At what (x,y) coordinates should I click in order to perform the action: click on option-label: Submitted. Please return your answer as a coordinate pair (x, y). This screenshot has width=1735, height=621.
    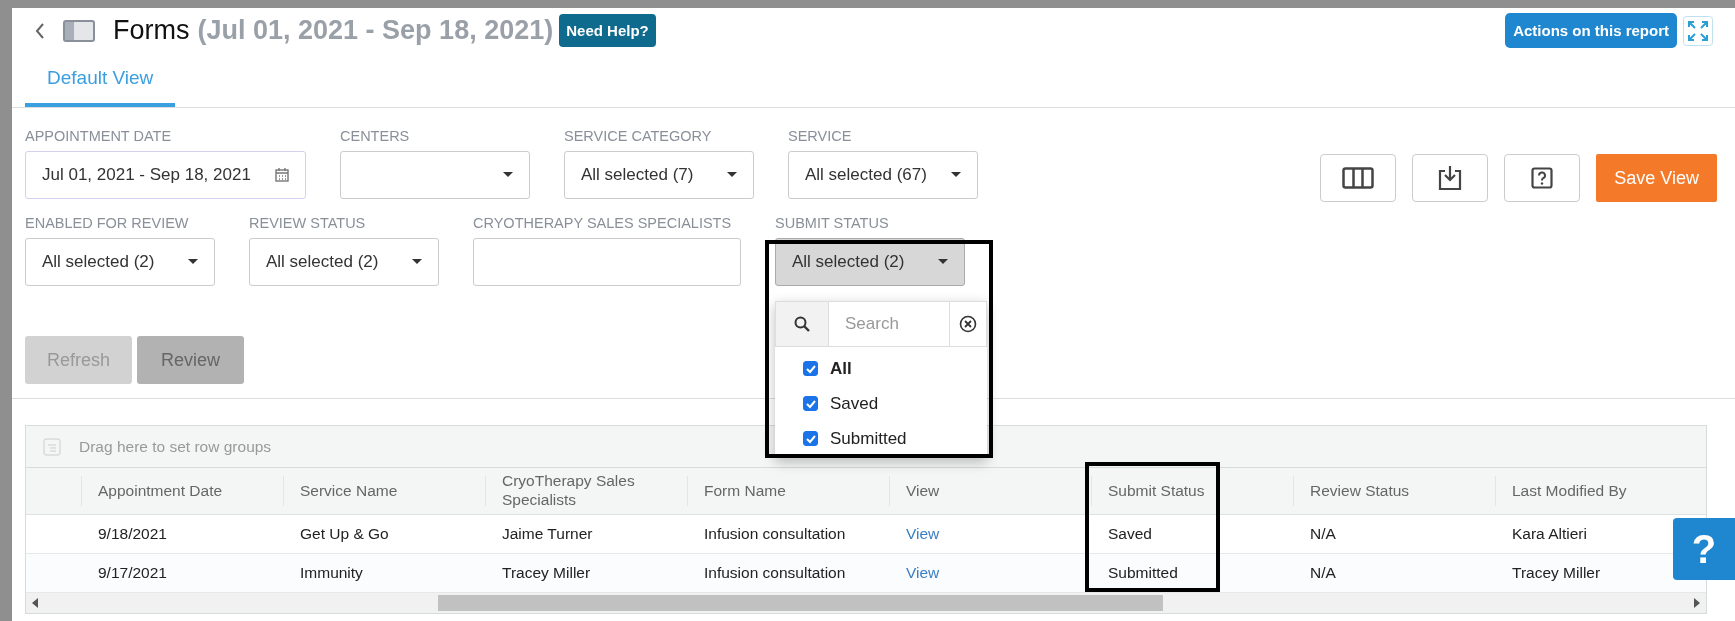
    Looking at the image, I should click on (868, 438).